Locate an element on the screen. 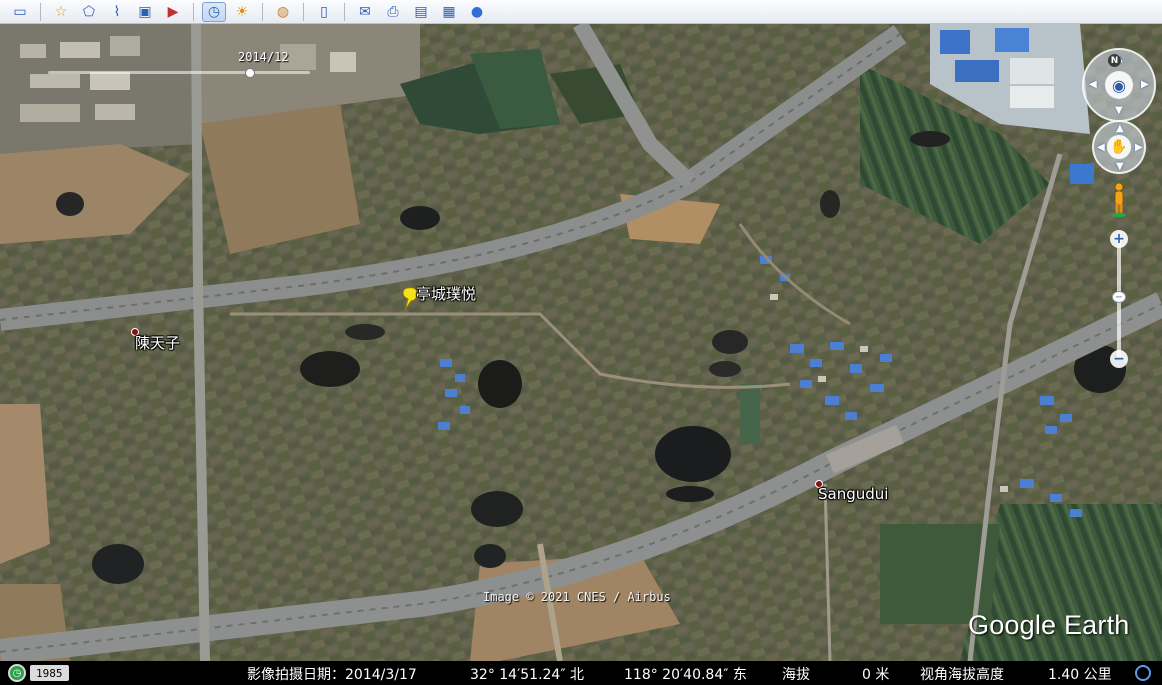  move-joystick: ▲ ▼ ◀ ▶ ✋ is located at coordinates (1119, 147).